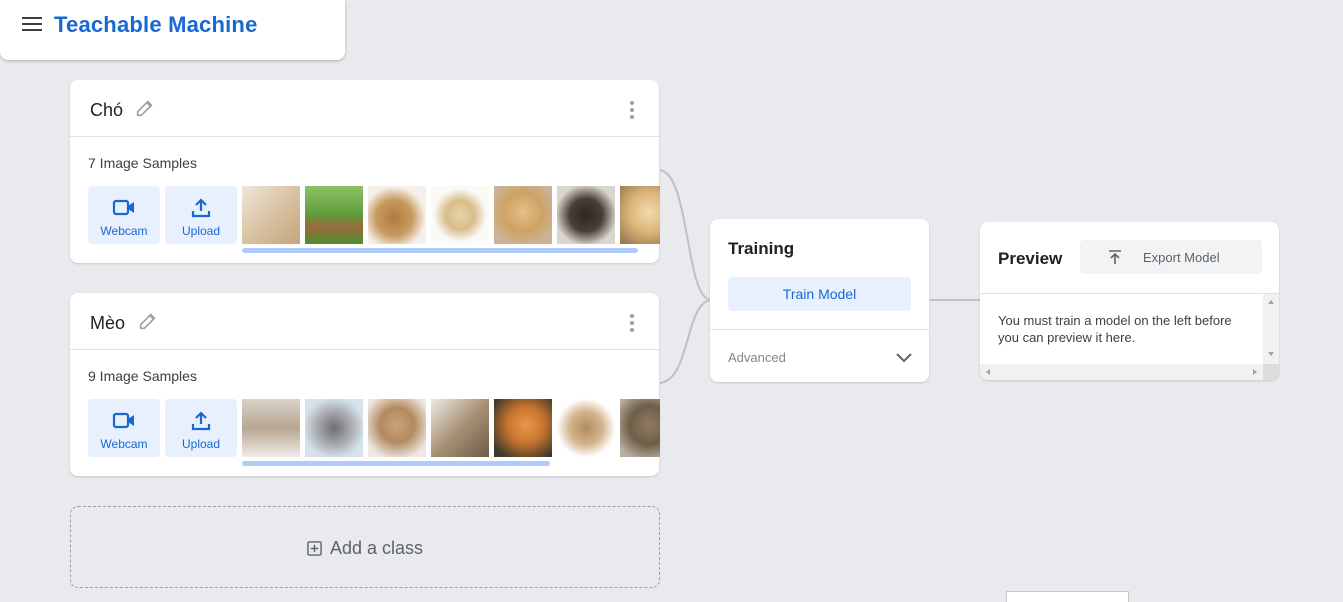 The width and height of the screenshot is (1343, 602). What do you see at coordinates (640, 215) in the screenshot?
I see `golden-retriever-photo` at bounding box center [640, 215].